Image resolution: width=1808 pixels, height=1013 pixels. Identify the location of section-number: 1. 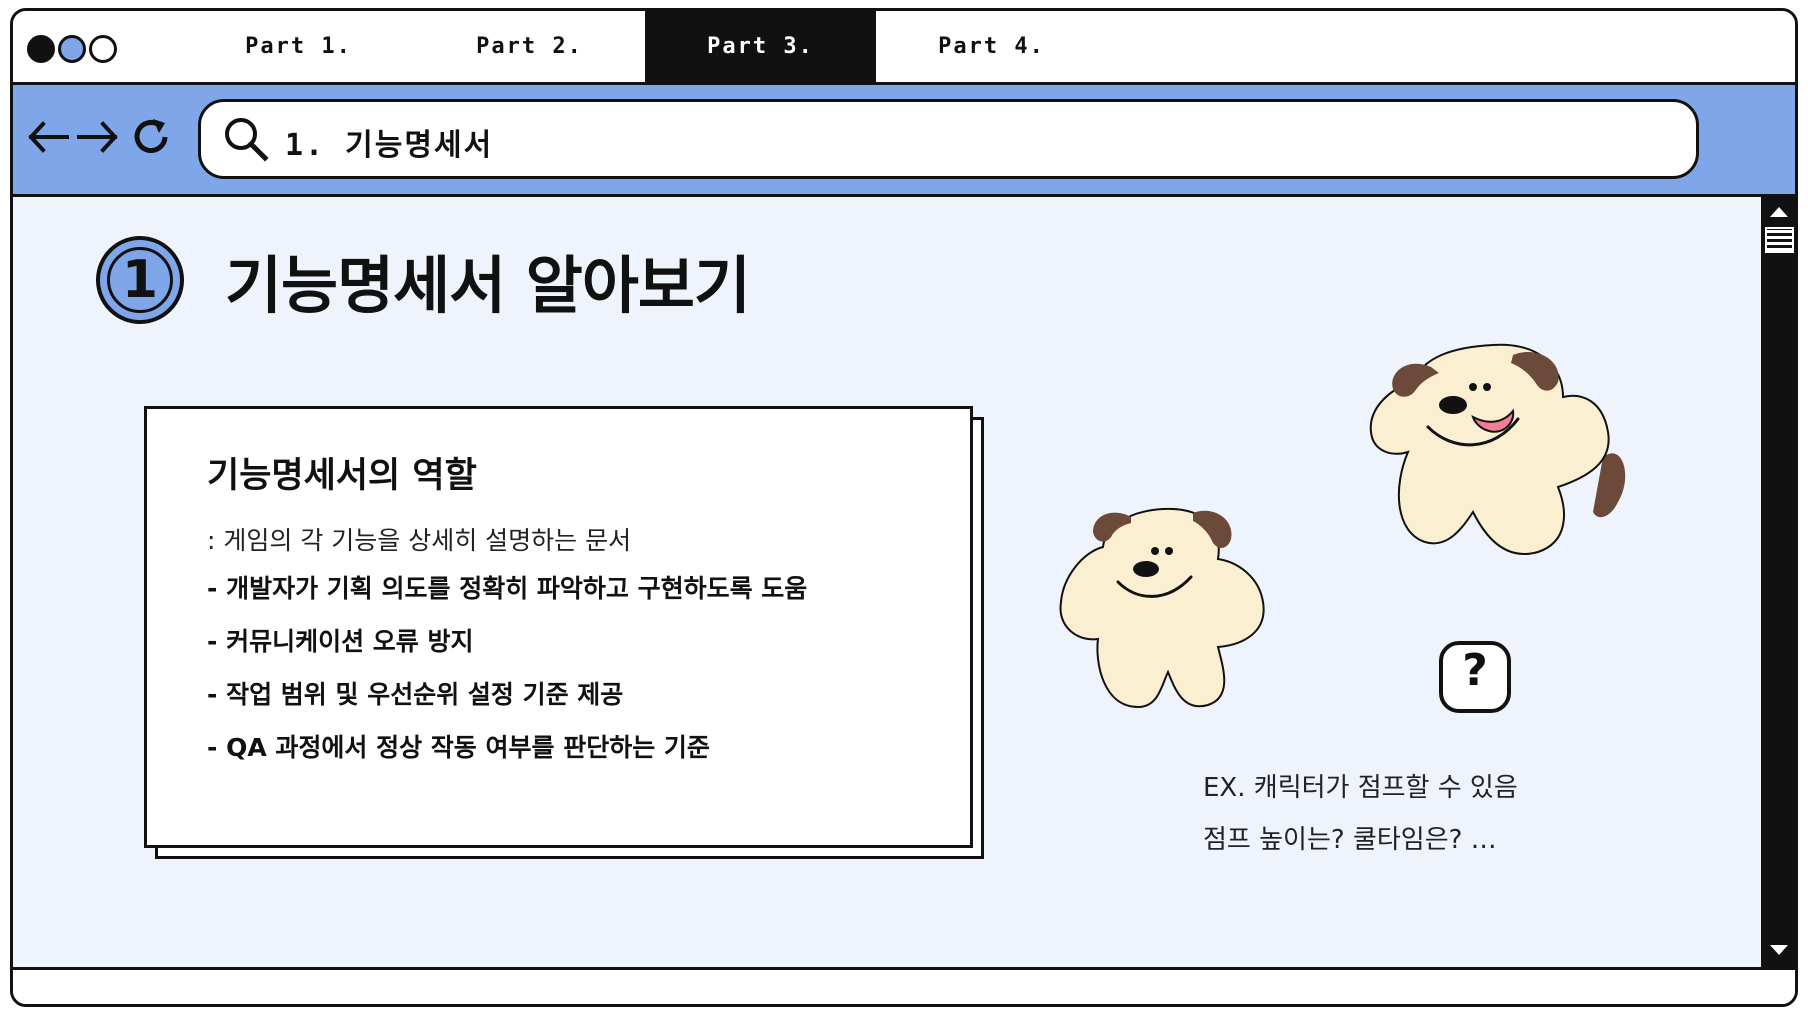
(140, 280).